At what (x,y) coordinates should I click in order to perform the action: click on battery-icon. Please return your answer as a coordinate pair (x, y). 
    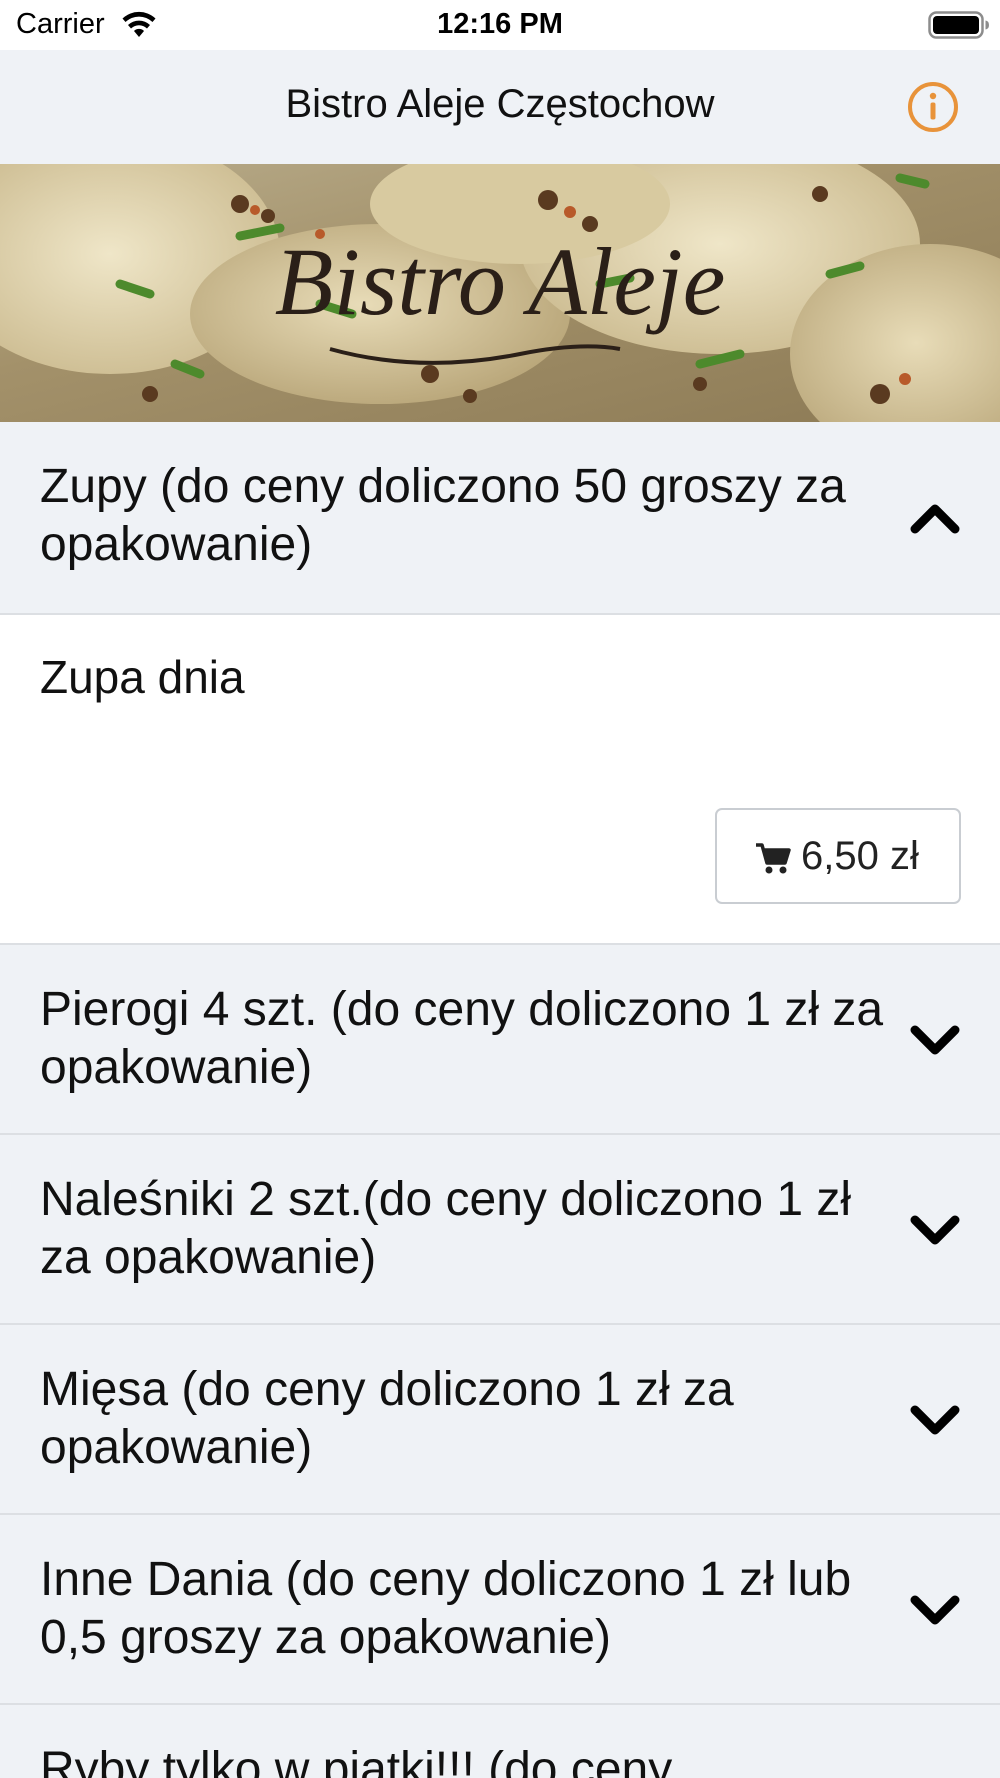
    Looking at the image, I should click on (958, 25).